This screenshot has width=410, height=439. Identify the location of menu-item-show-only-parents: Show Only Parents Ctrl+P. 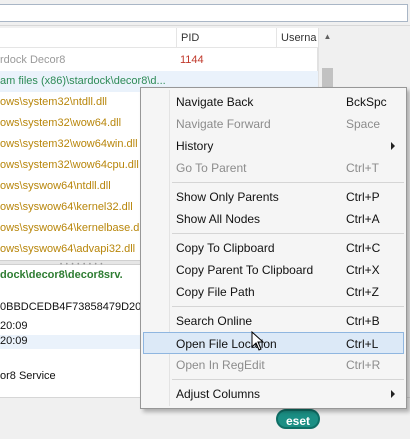
(273, 197).